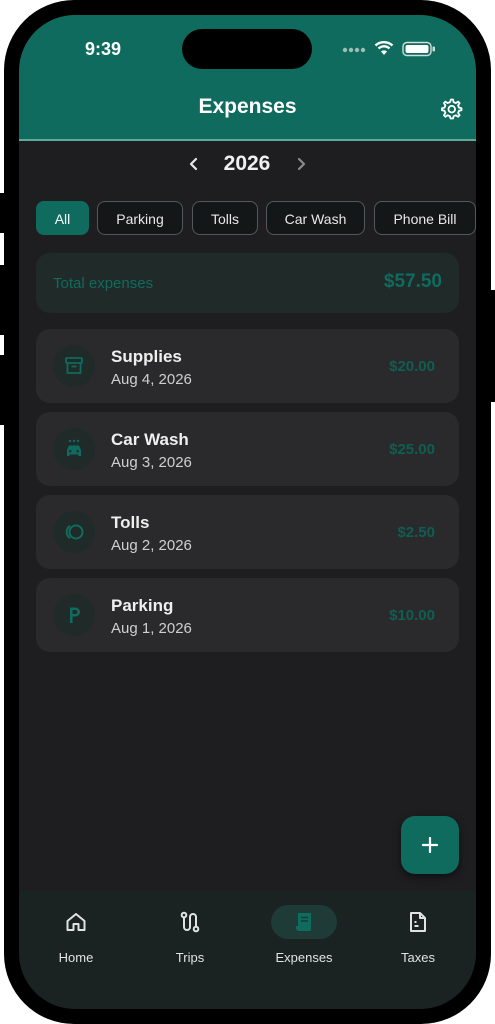  I want to click on status-time: 9:39, so click(103, 49).